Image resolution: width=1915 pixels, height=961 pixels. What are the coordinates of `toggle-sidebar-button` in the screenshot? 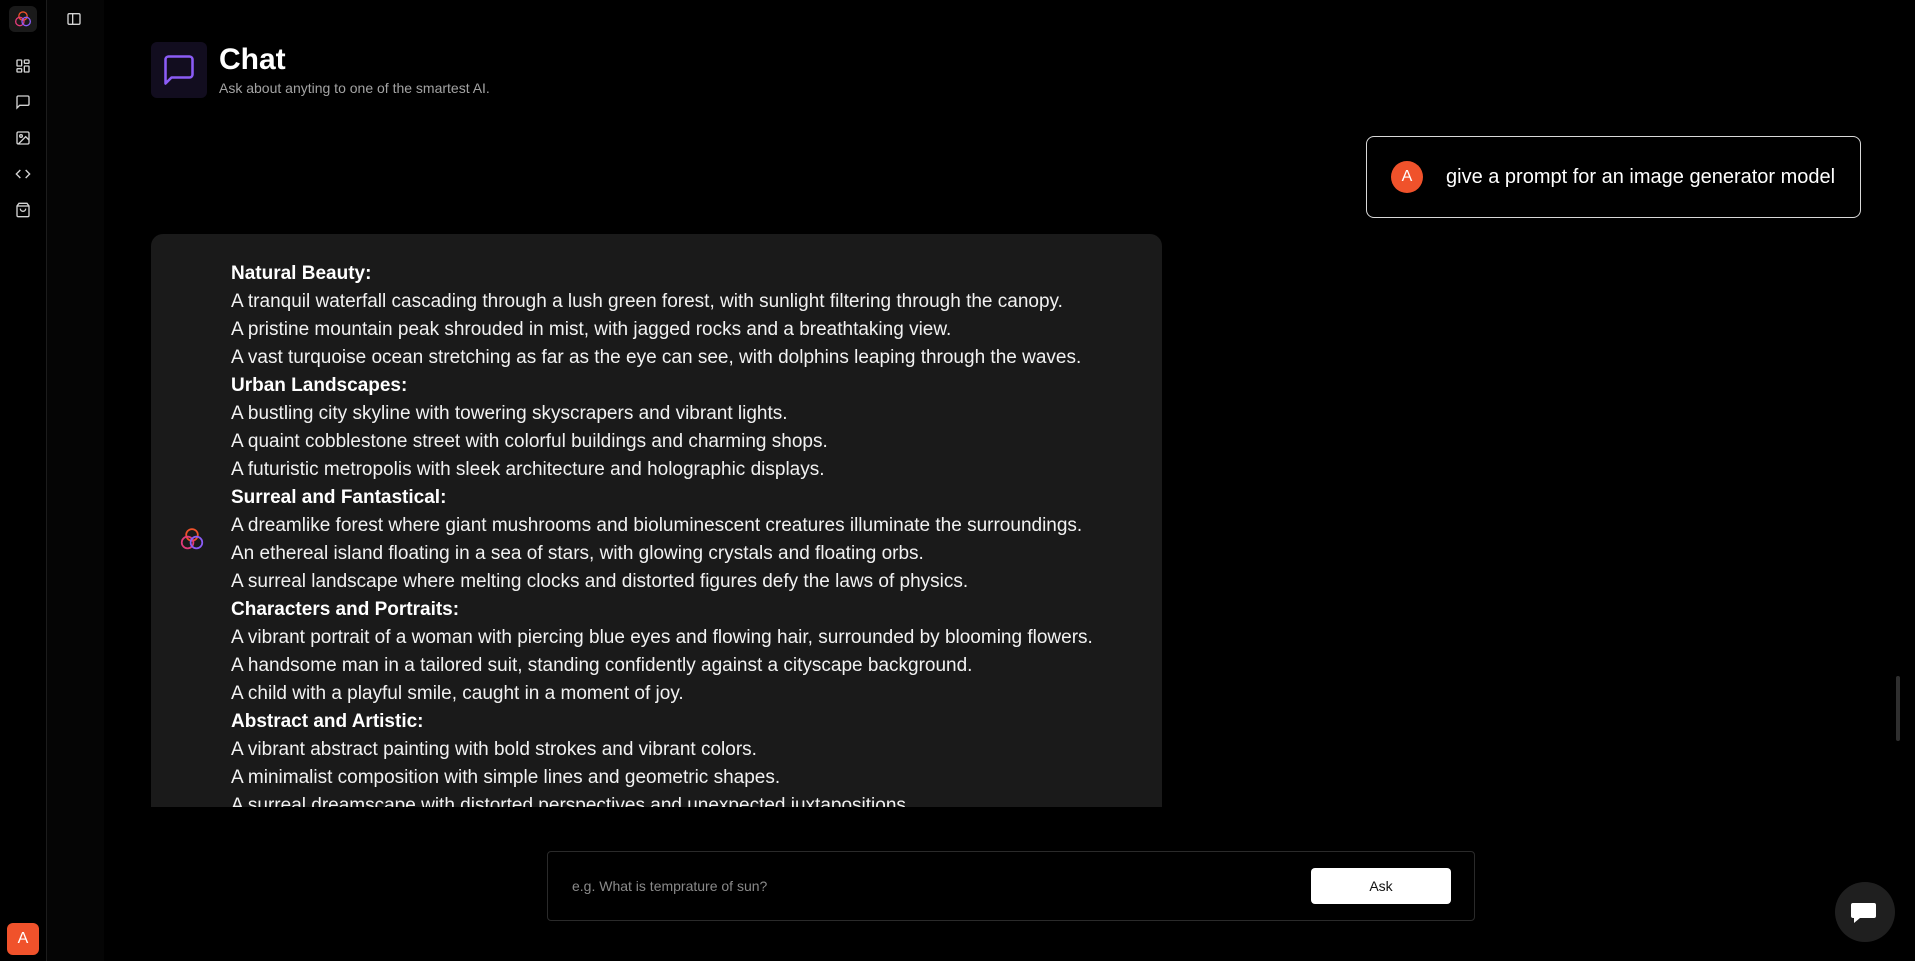 It's located at (74, 19).